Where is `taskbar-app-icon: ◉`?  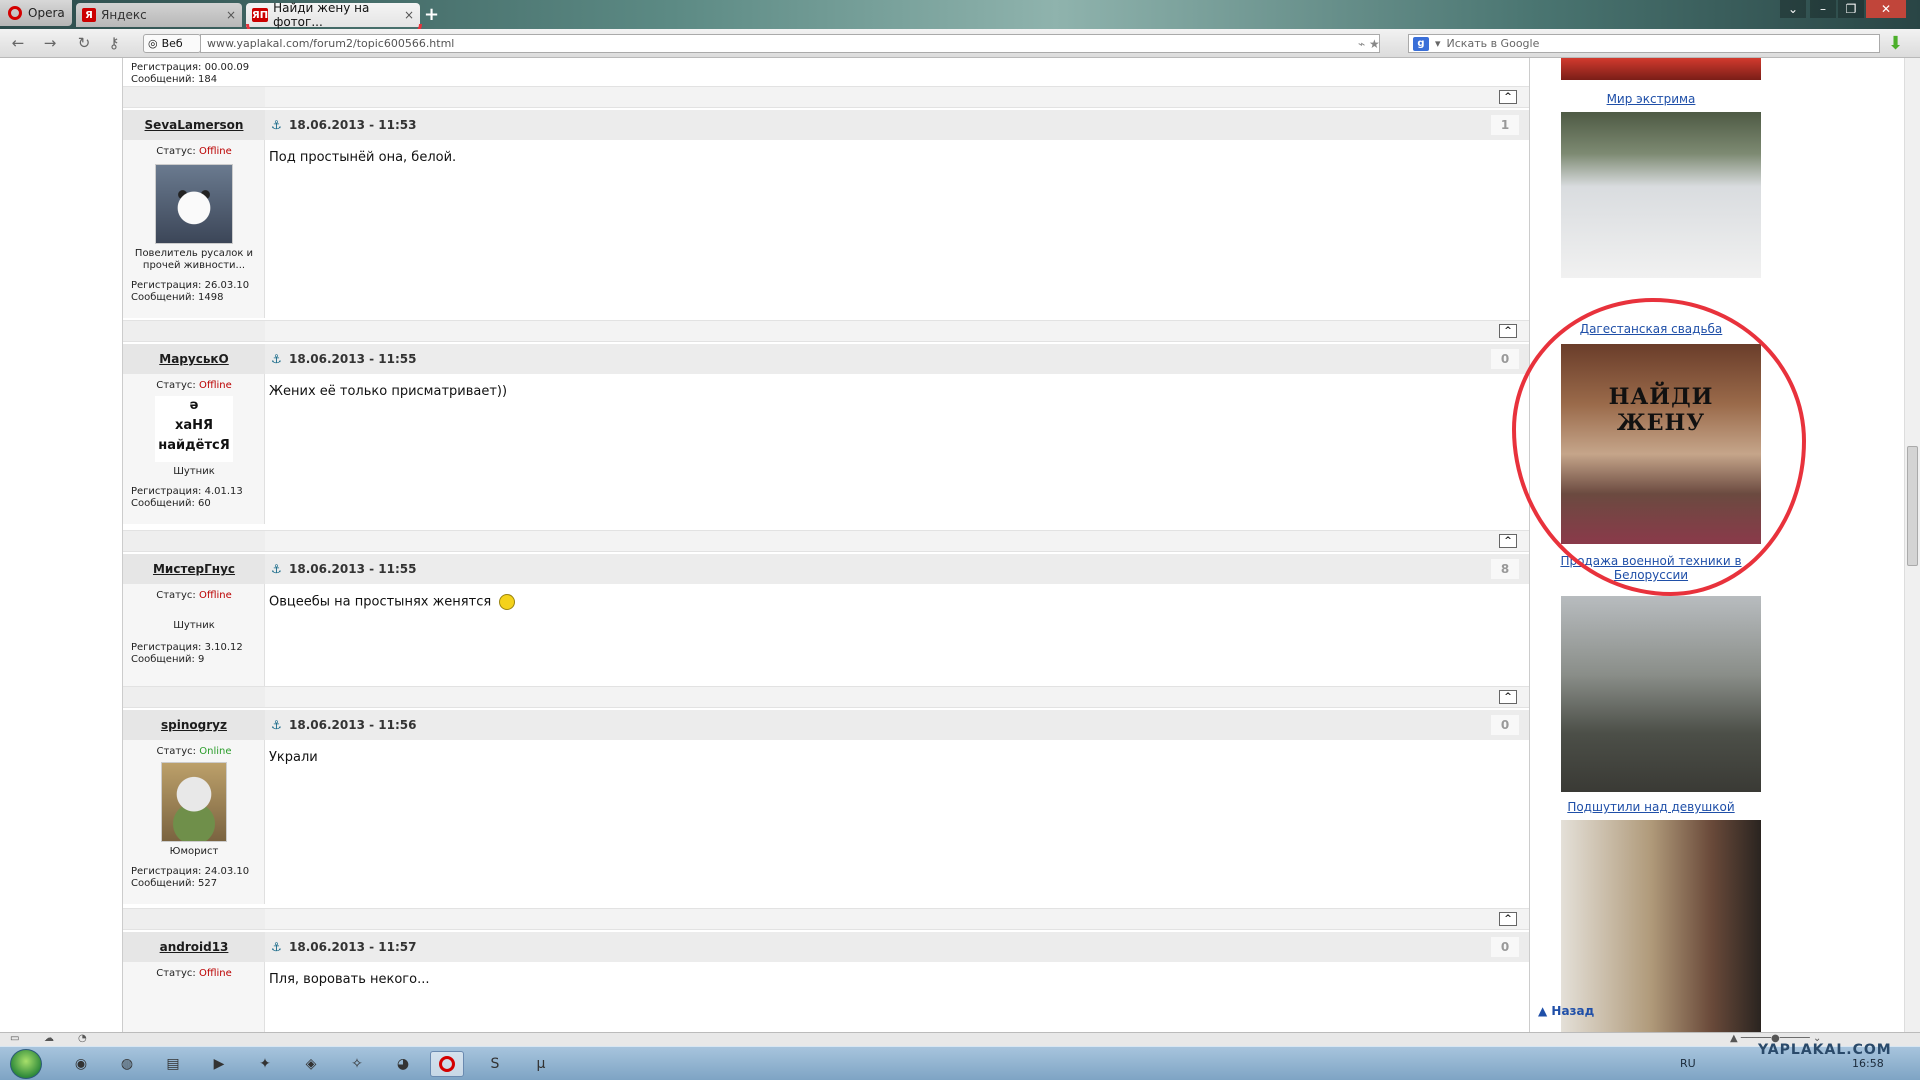 taskbar-app-icon: ◉ is located at coordinates (81, 1064).